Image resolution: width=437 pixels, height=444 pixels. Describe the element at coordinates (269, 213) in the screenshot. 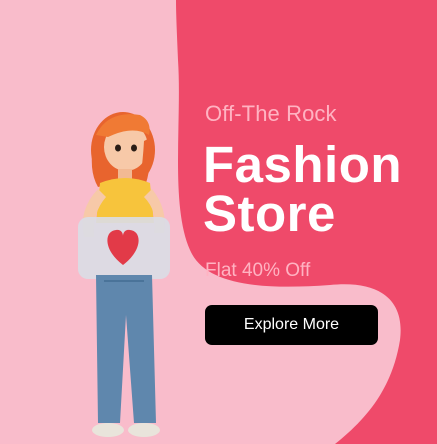

I see `headline-line-2: Store` at that location.